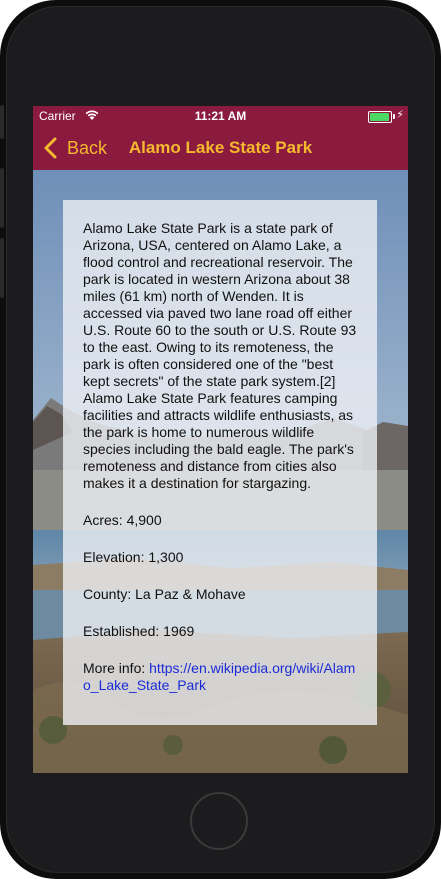  Describe the element at coordinates (219, 821) in the screenshot. I see `home-button` at that location.